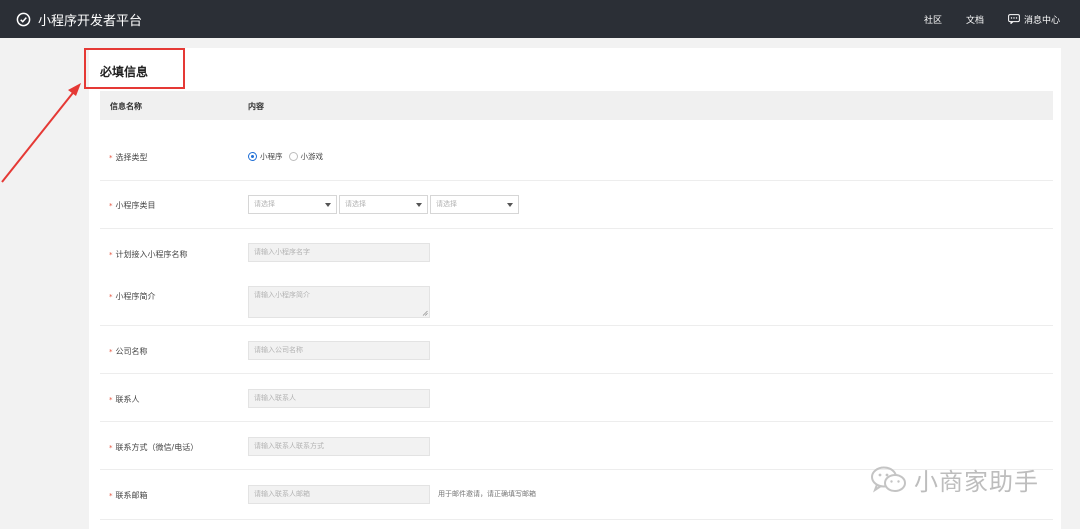  I want to click on email-label: * 联系邮箱, so click(128, 495).